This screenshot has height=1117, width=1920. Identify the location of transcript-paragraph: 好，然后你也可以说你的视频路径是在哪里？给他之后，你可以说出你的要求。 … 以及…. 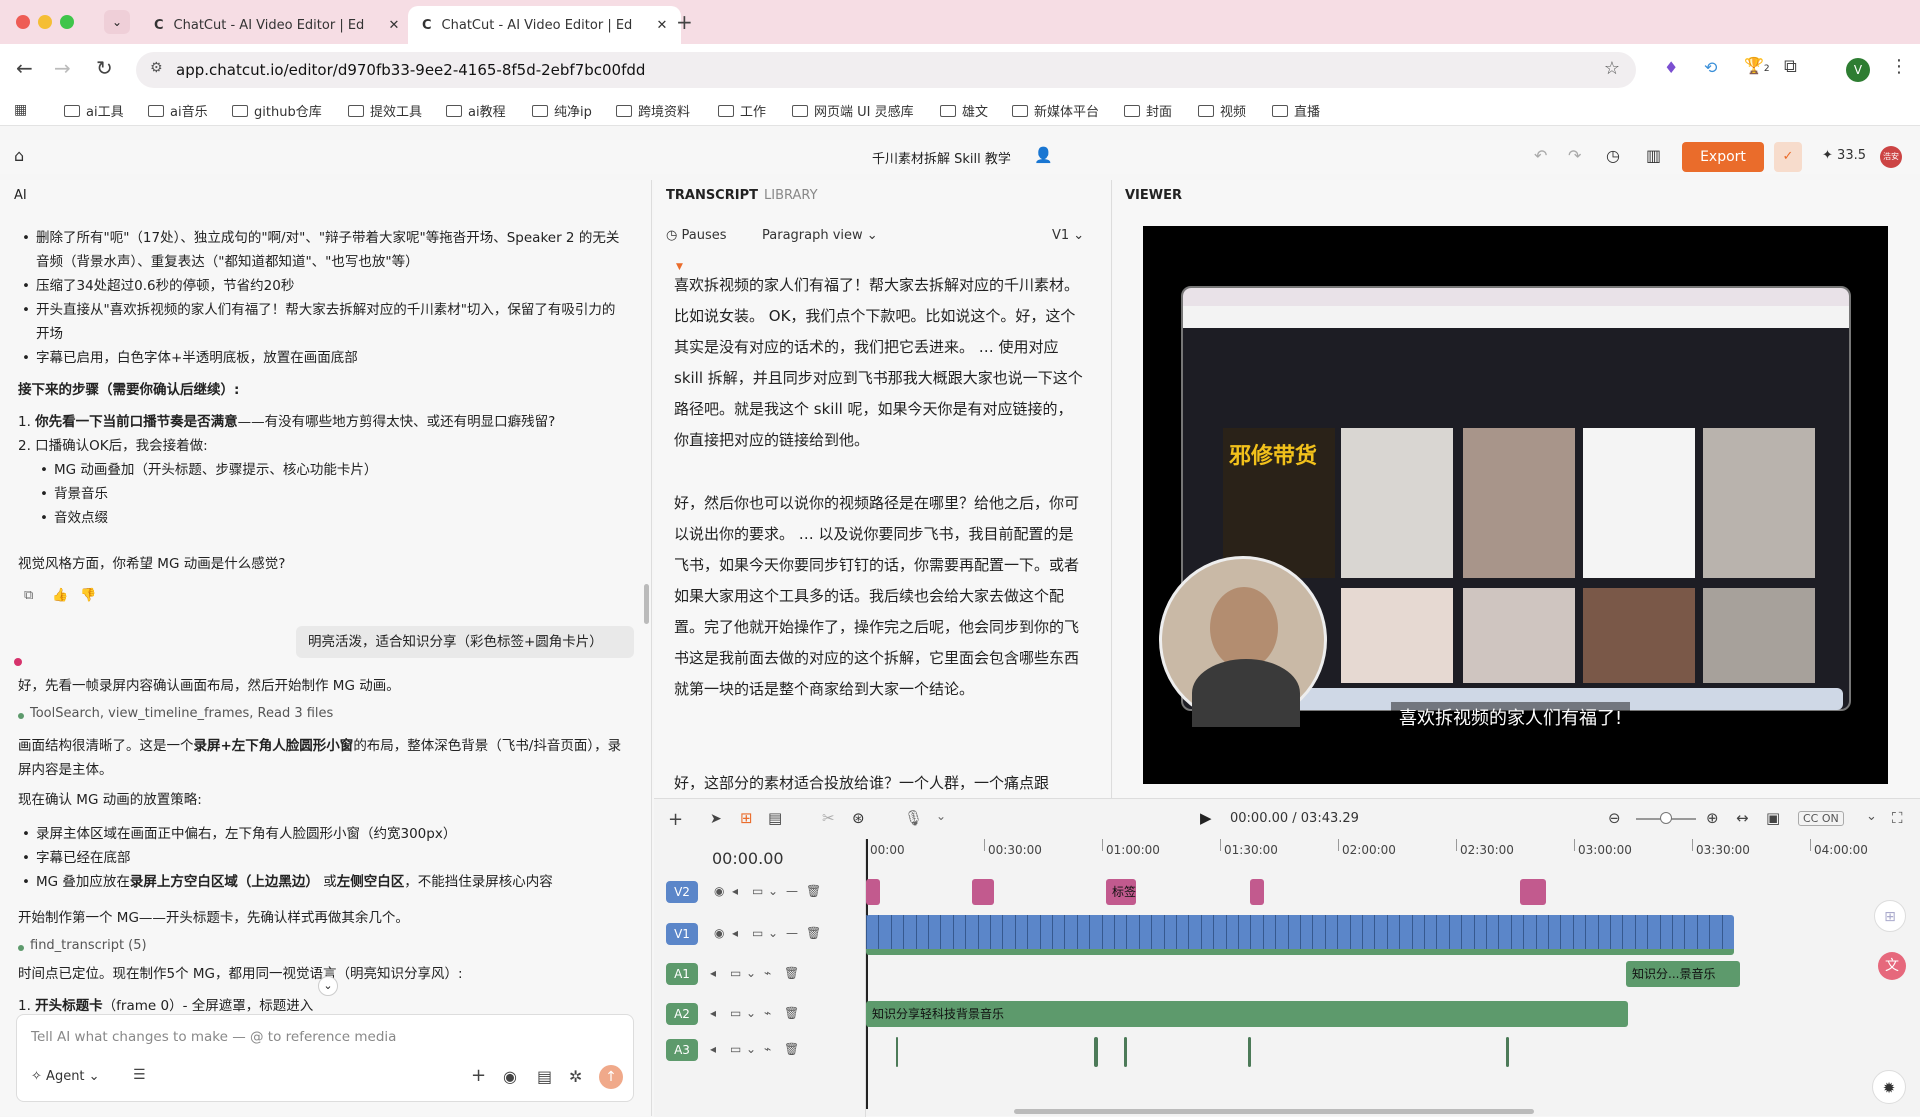
(879, 596).